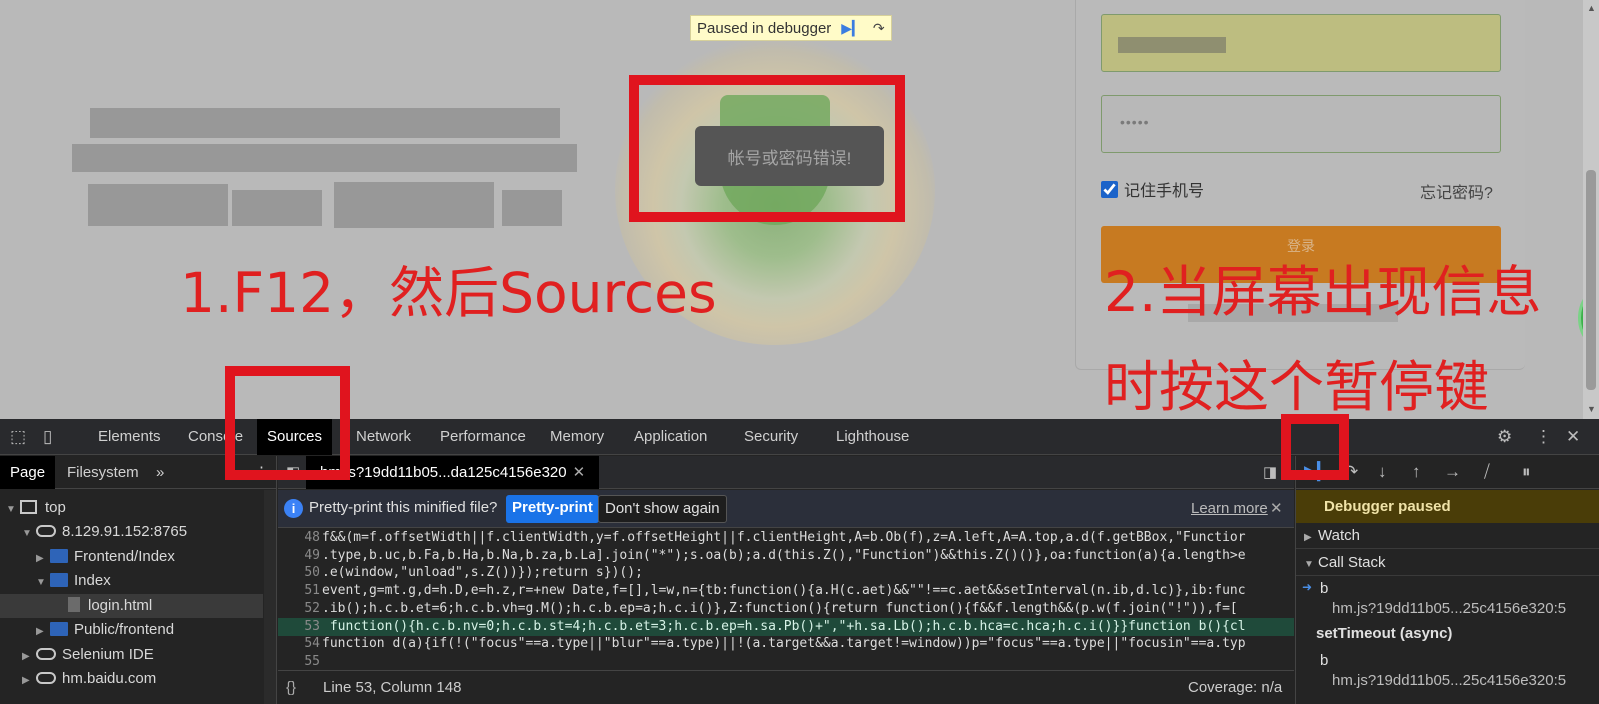 This screenshot has width=1599, height=704. Describe the element at coordinates (300, 538) in the screenshot. I see `line-number: 48` at that location.